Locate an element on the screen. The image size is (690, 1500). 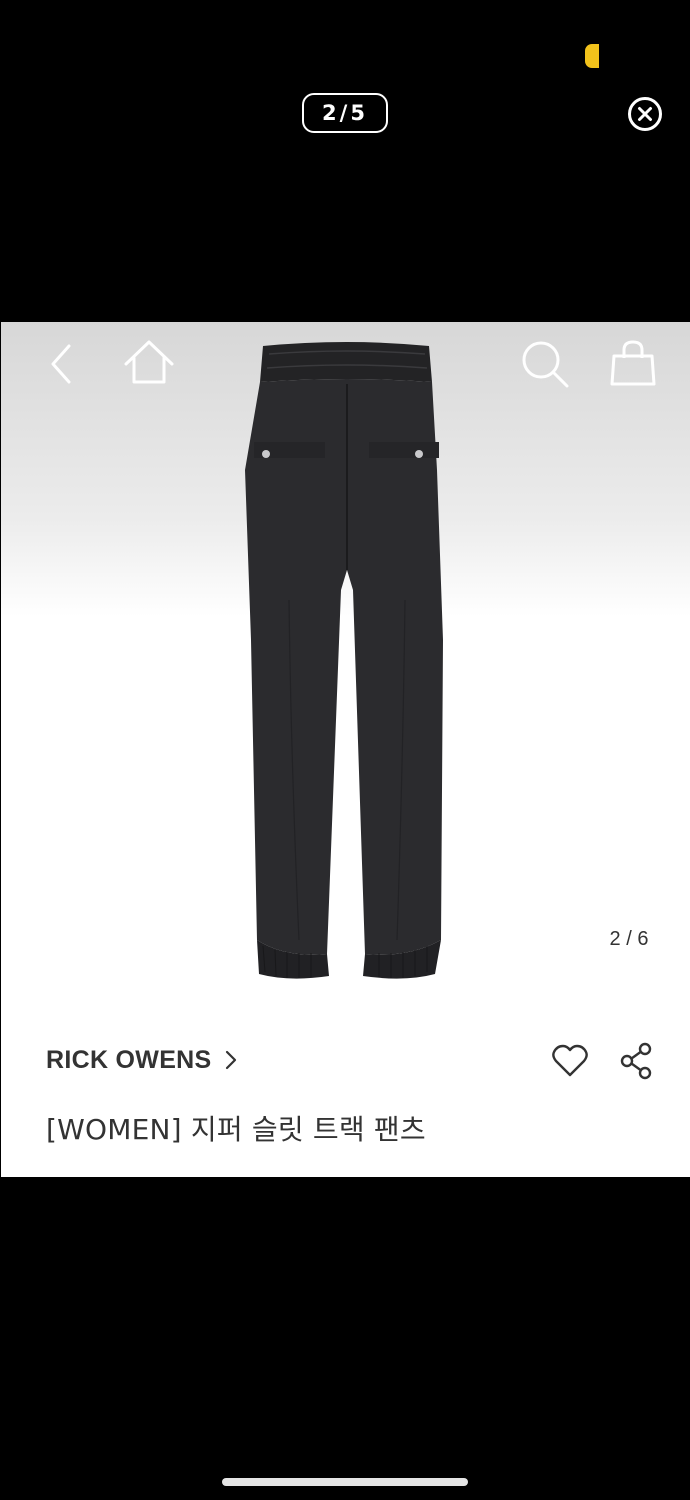
heart-icon is located at coordinates (570, 1061).